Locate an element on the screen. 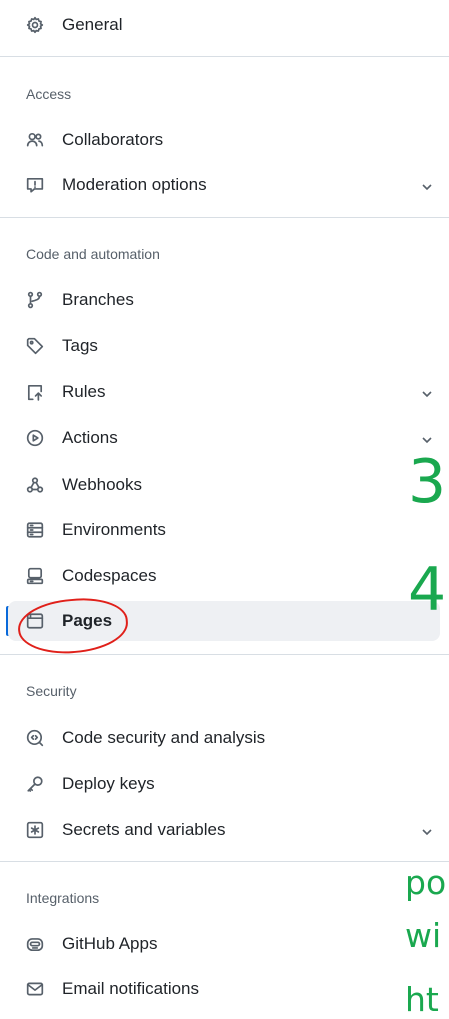  overlay-text-wi: wi is located at coordinates (423, 935).